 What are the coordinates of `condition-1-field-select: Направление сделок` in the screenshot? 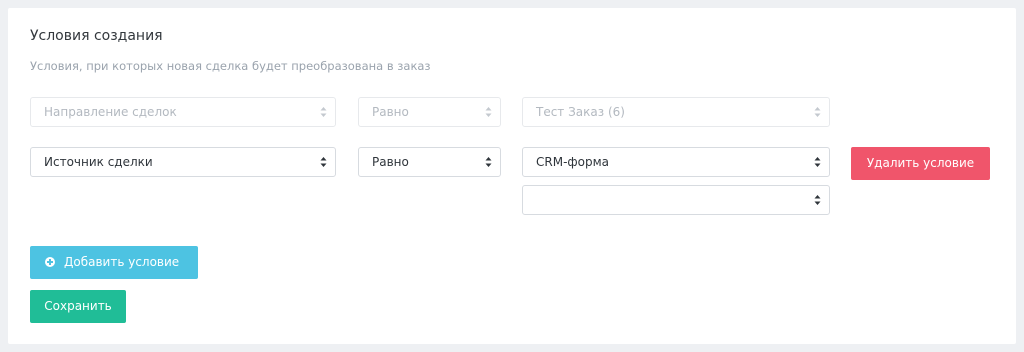 It's located at (183, 112).